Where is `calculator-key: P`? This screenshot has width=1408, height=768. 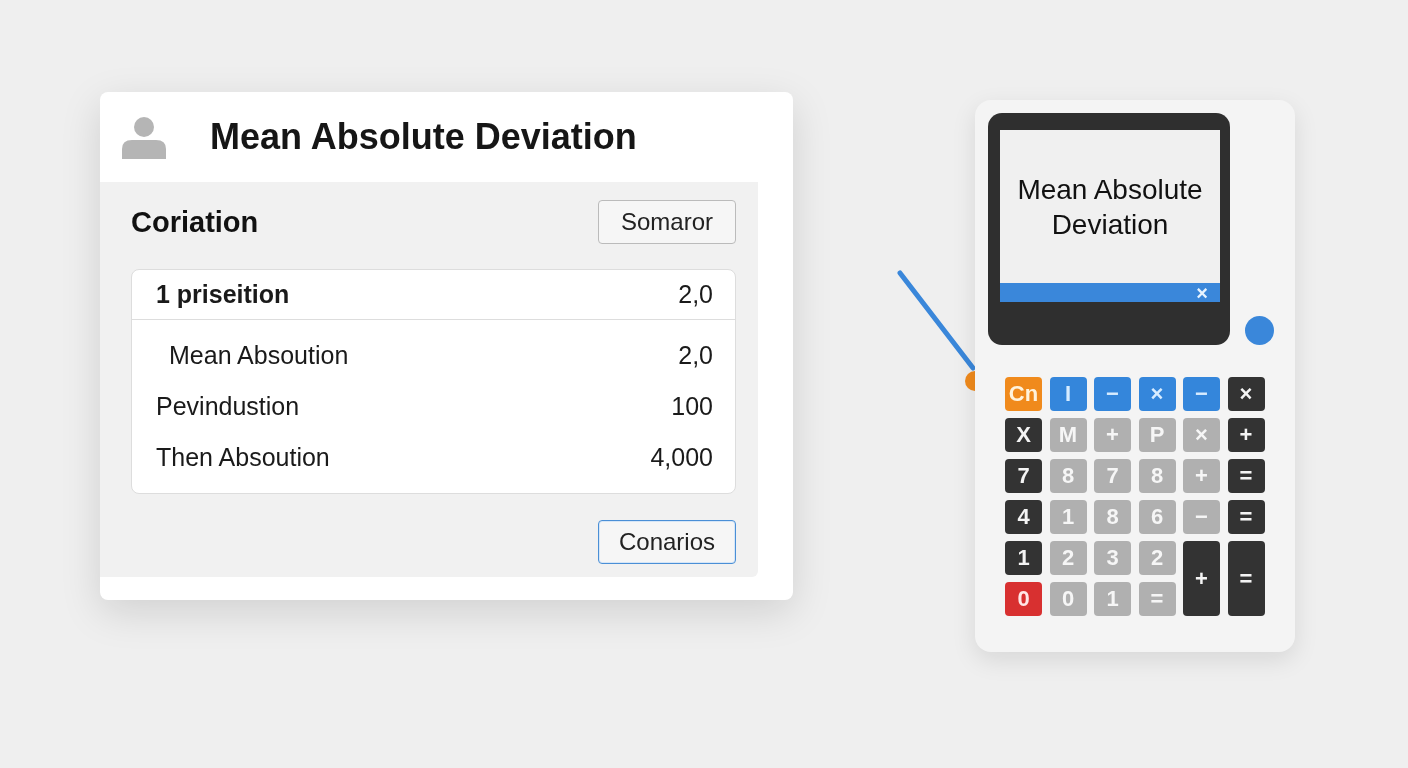
calculator-key: P is located at coordinates (1157, 435).